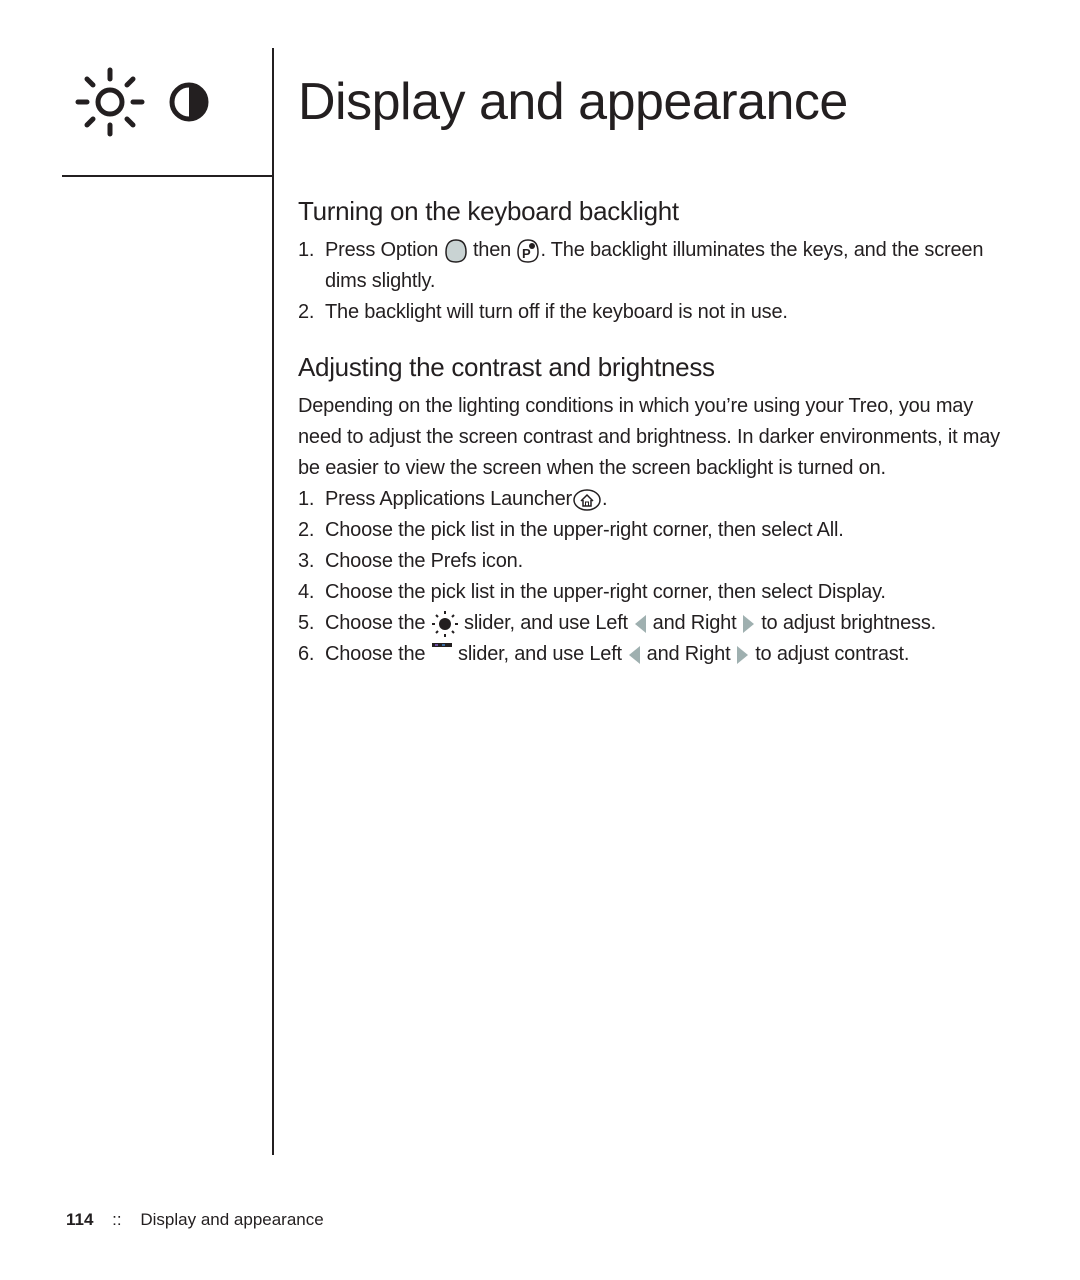 The width and height of the screenshot is (1080, 1280). What do you see at coordinates (80, 1219) in the screenshot?
I see `page-number: 114` at bounding box center [80, 1219].